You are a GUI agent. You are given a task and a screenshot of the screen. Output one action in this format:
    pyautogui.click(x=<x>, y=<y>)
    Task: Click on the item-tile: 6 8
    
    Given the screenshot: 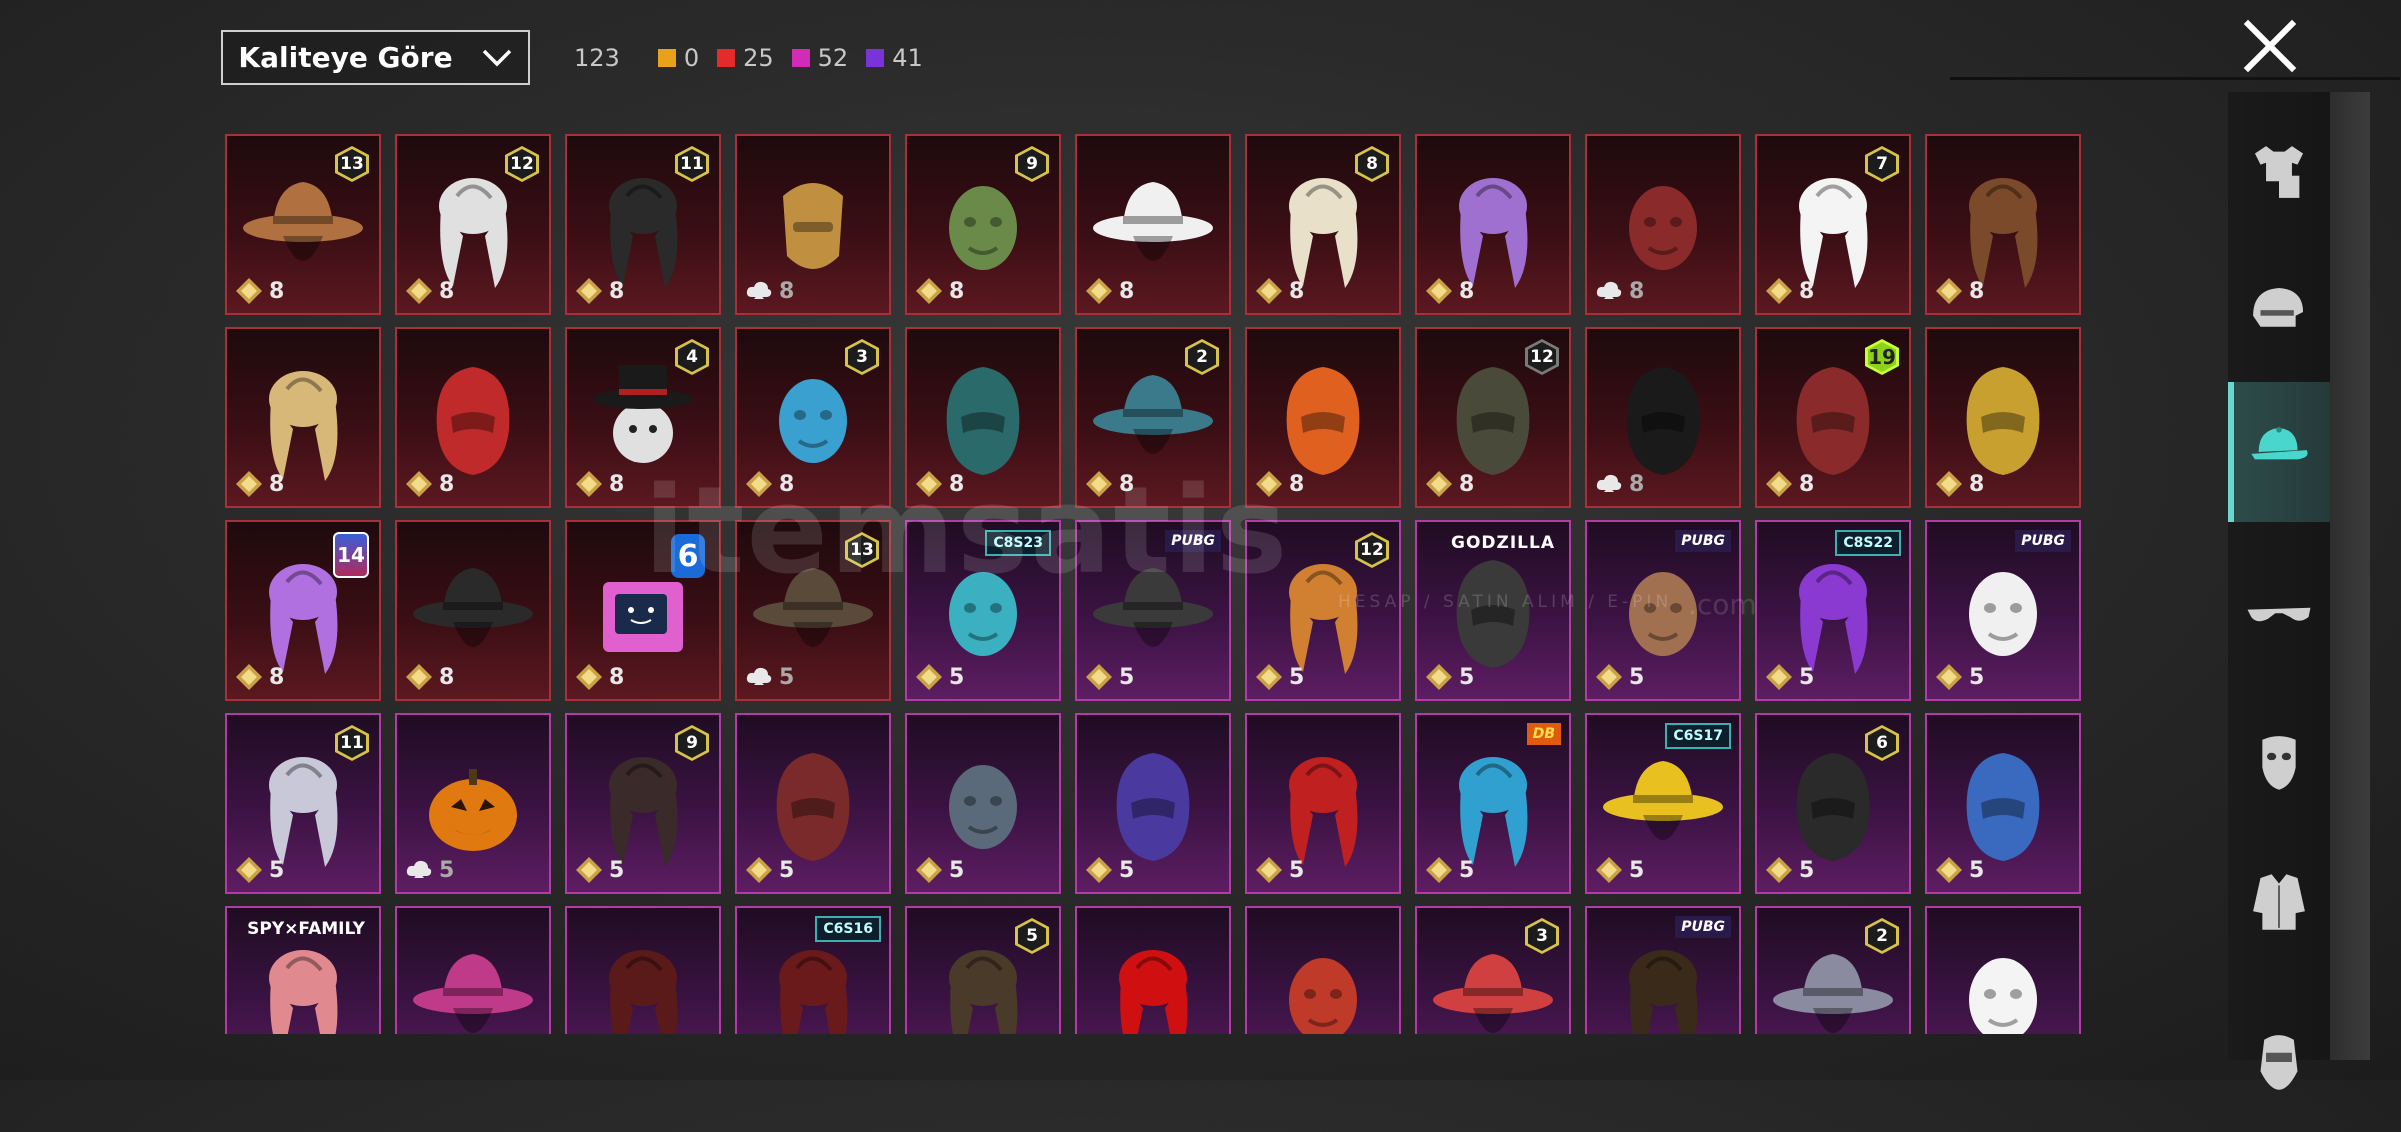 What is the action you would take?
    pyautogui.click(x=643, y=610)
    